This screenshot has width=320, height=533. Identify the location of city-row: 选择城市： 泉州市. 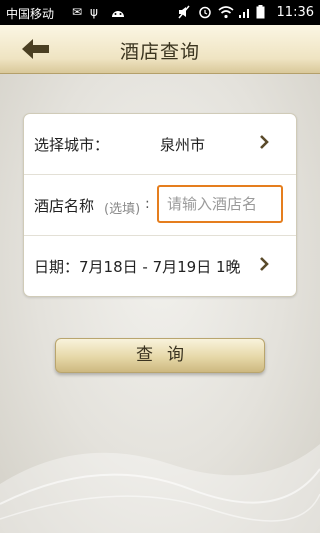
(160, 144).